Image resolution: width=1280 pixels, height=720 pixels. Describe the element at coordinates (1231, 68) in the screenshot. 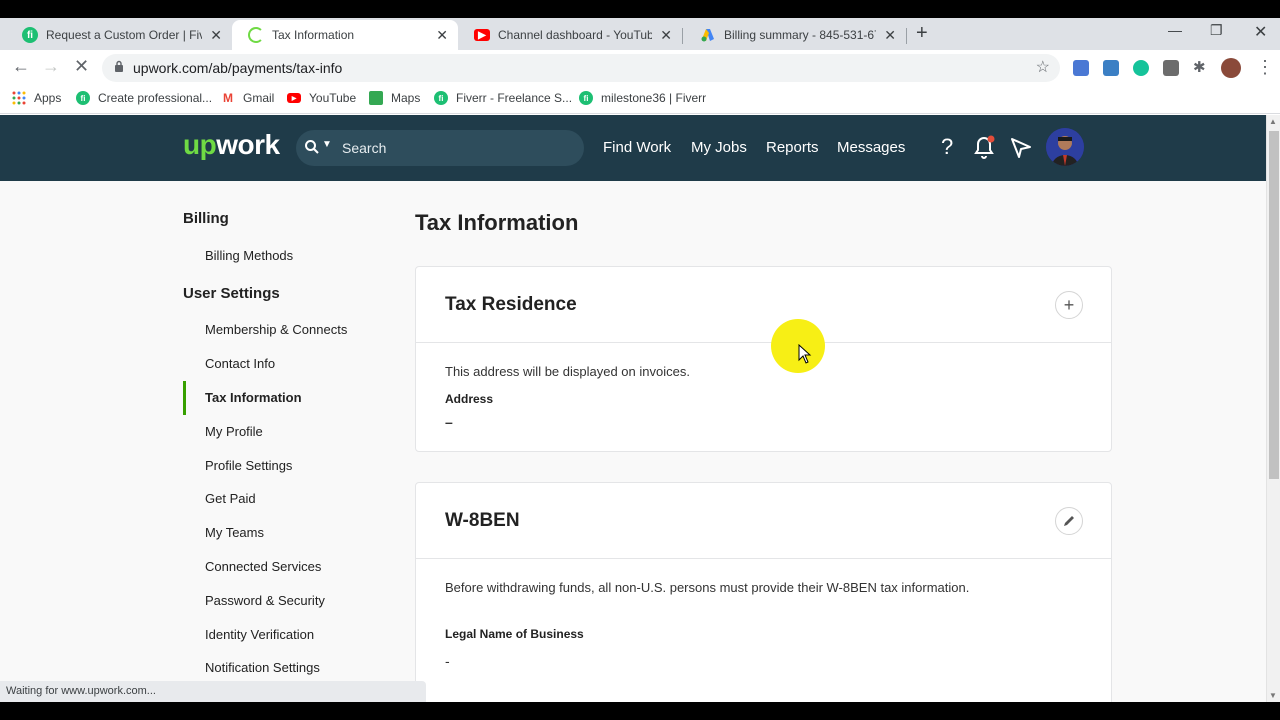

I see `profile-avatar-icon` at that location.